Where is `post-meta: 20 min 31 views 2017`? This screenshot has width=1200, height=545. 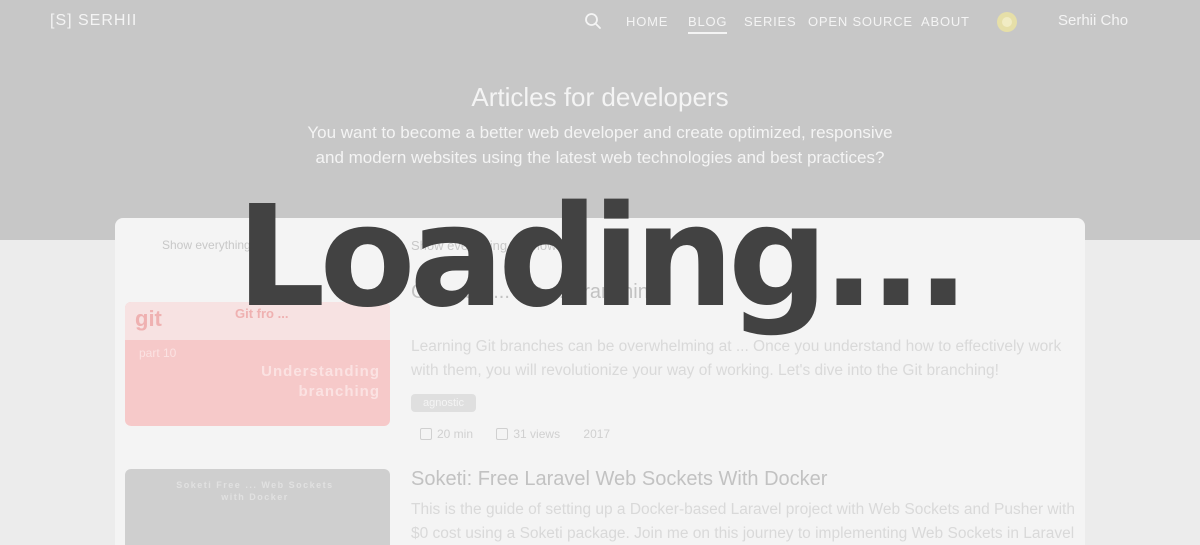
post-meta: 20 min 31 views 2017 is located at coordinates (515, 434).